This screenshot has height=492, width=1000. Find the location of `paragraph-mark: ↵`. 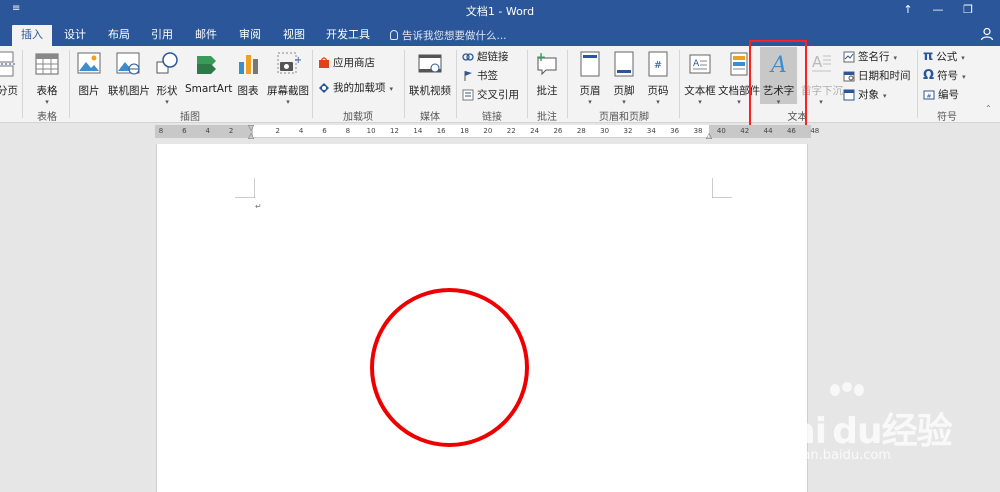

paragraph-mark: ↵ is located at coordinates (258, 206).